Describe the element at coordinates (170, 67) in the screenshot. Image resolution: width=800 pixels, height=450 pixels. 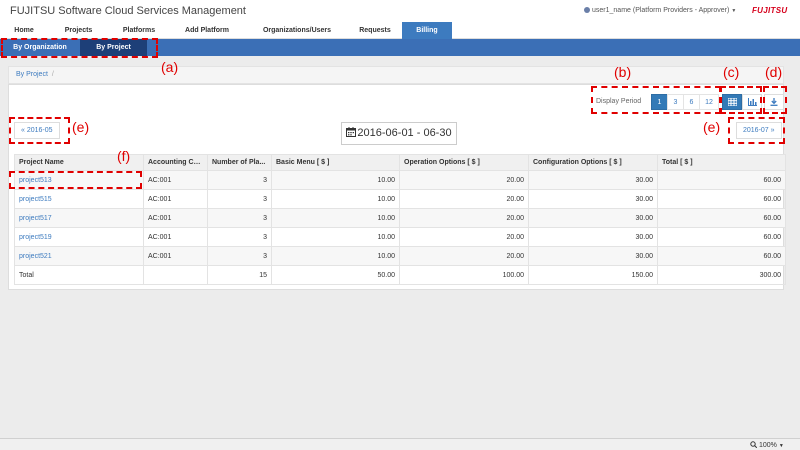
I see `annotation-label-a: (a)` at that location.